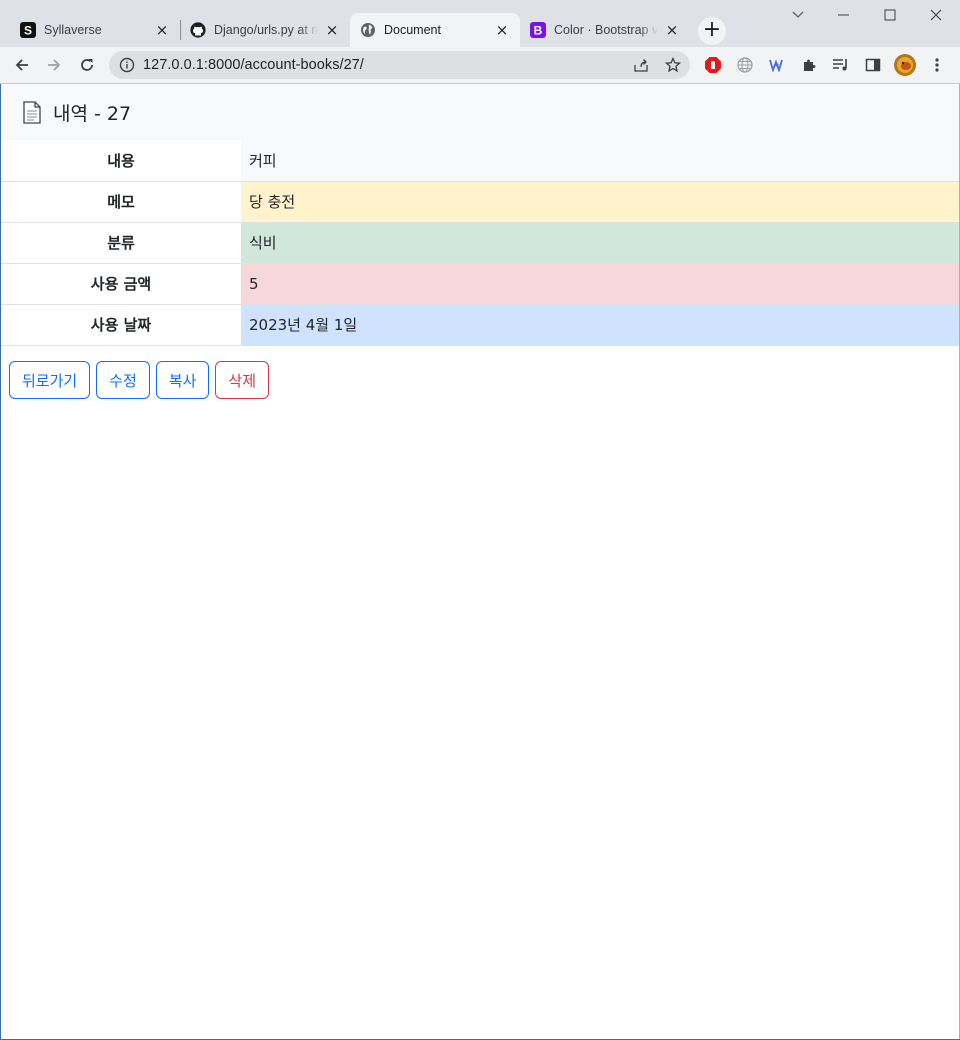  I want to click on row-label: 메모, so click(121, 202).